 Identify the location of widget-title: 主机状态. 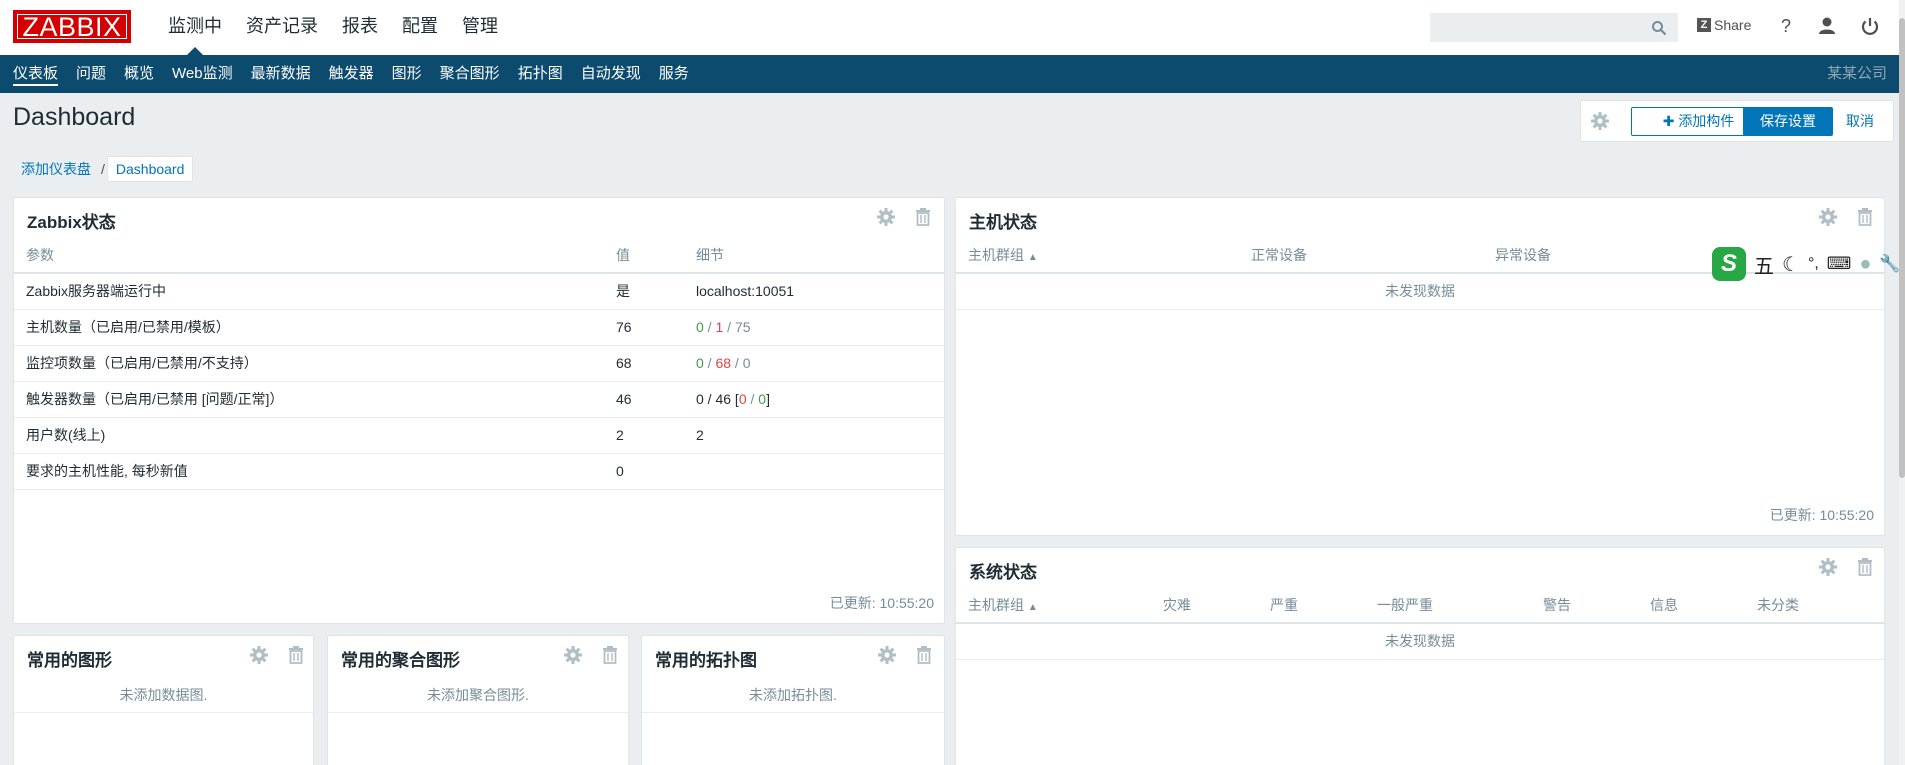
(1003, 222).